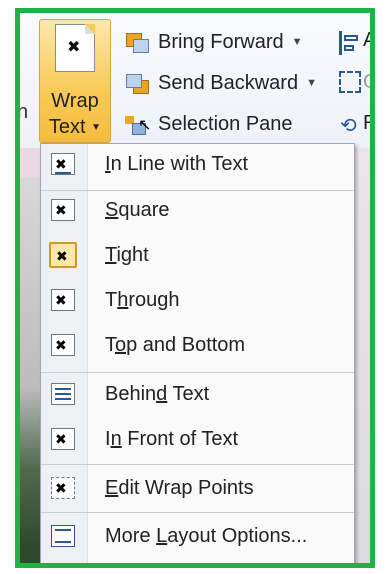 The width and height of the screenshot is (391, 574). Describe the element at coordinates (172, 439) in the screenshot. I see `menu-item-label: In Front of Text` at that location.